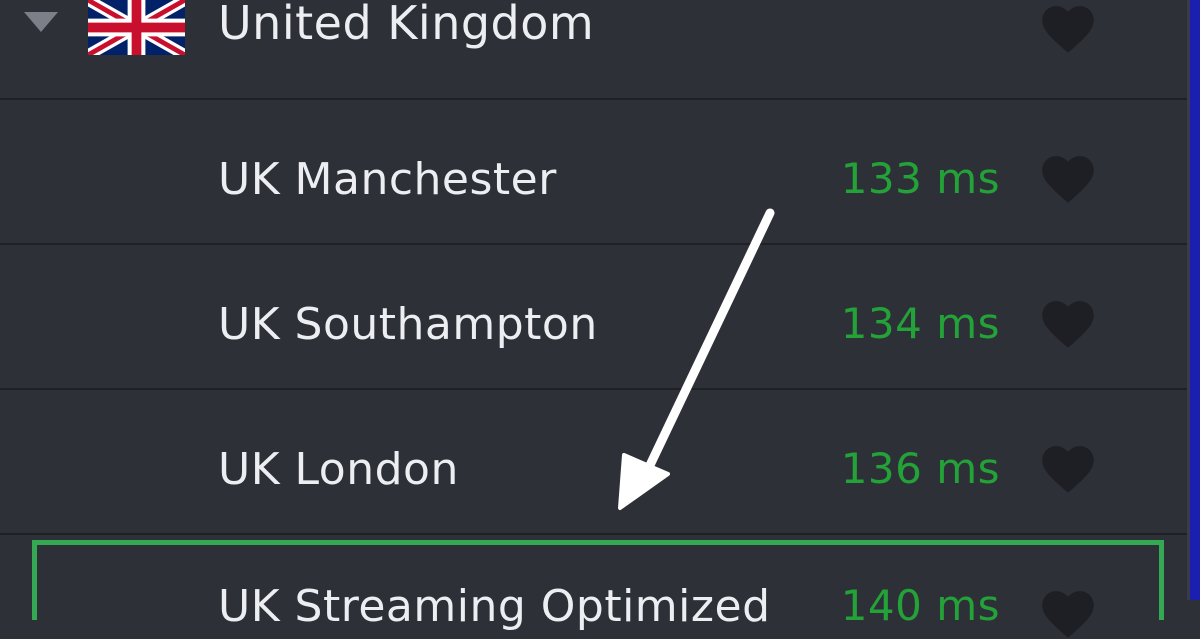 Image resolution: width=1200 pixels, height=639 pixels. Describe the element at coordinates (338, 469) in the screenshot. I see `server-name: UK London` at that location.